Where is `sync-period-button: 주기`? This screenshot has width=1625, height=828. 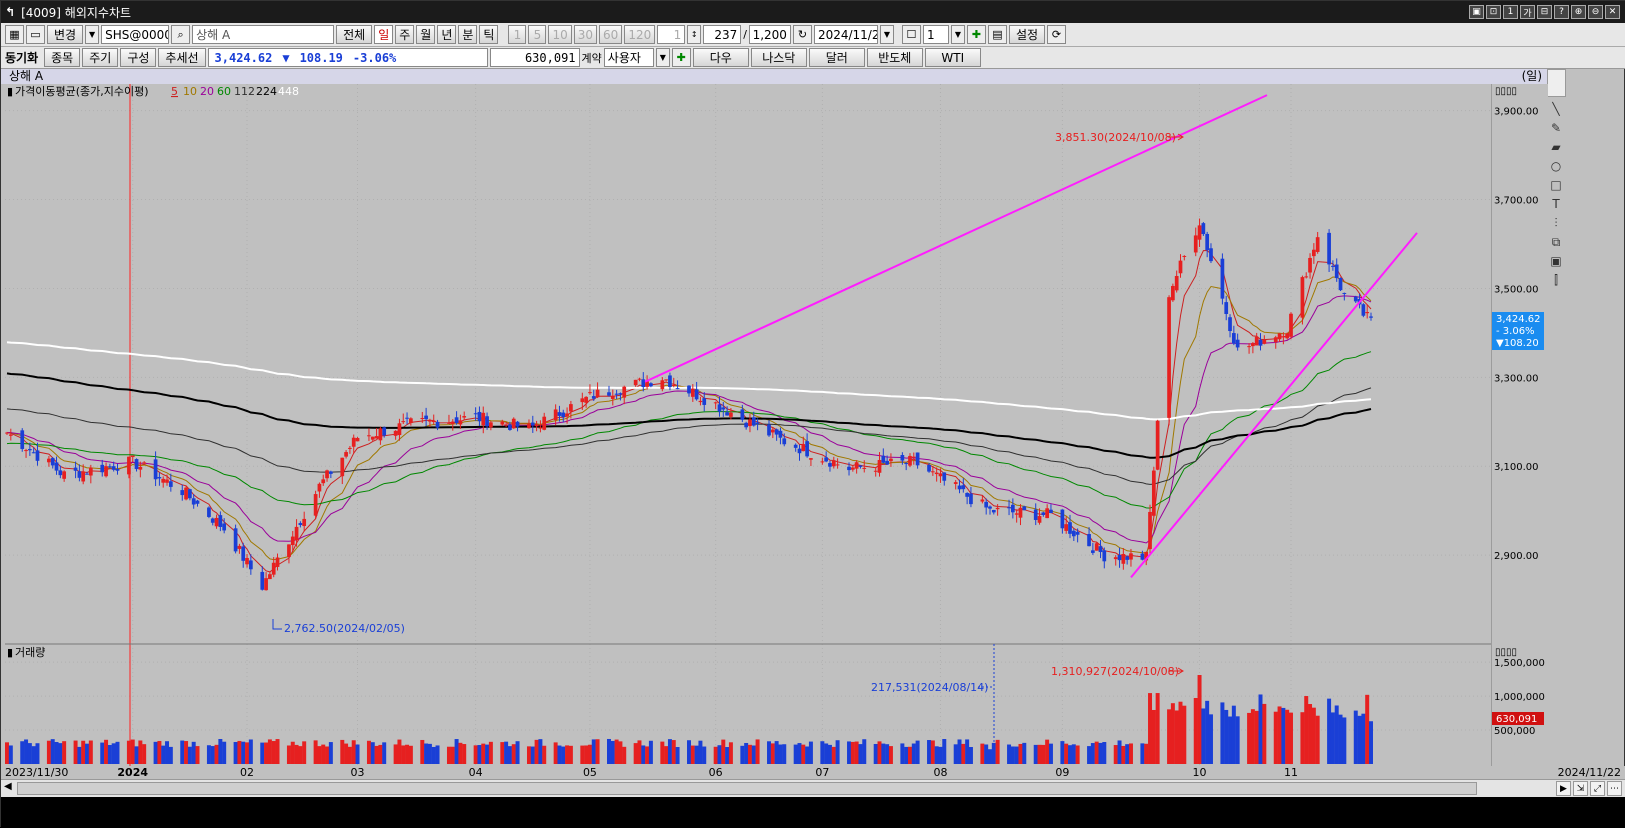 sync-period-button: 주기 is located at coordinates (100, 57).